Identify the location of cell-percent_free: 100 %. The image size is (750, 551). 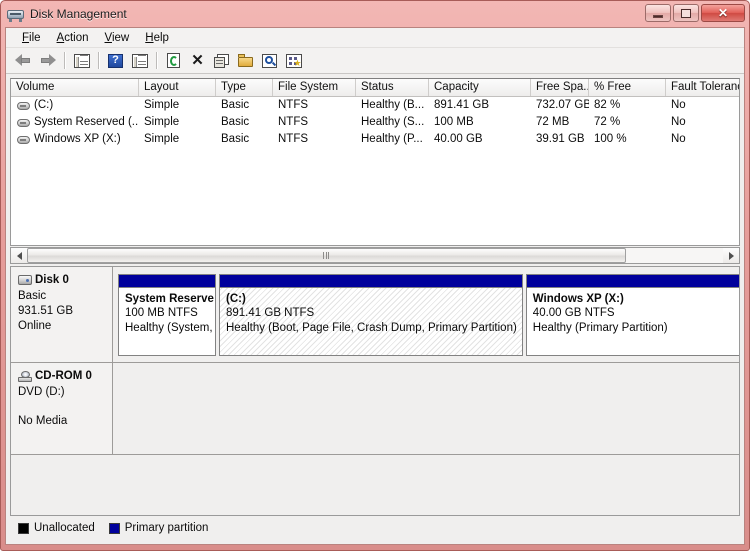
(610, 139).